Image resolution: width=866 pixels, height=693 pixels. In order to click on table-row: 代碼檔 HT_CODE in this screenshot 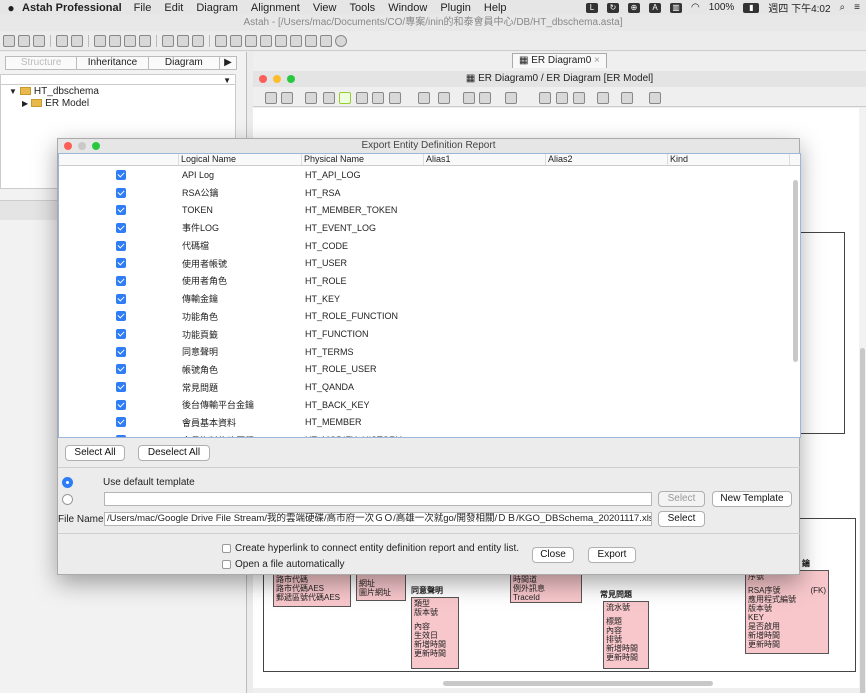, I will do `click(429, 246)`.